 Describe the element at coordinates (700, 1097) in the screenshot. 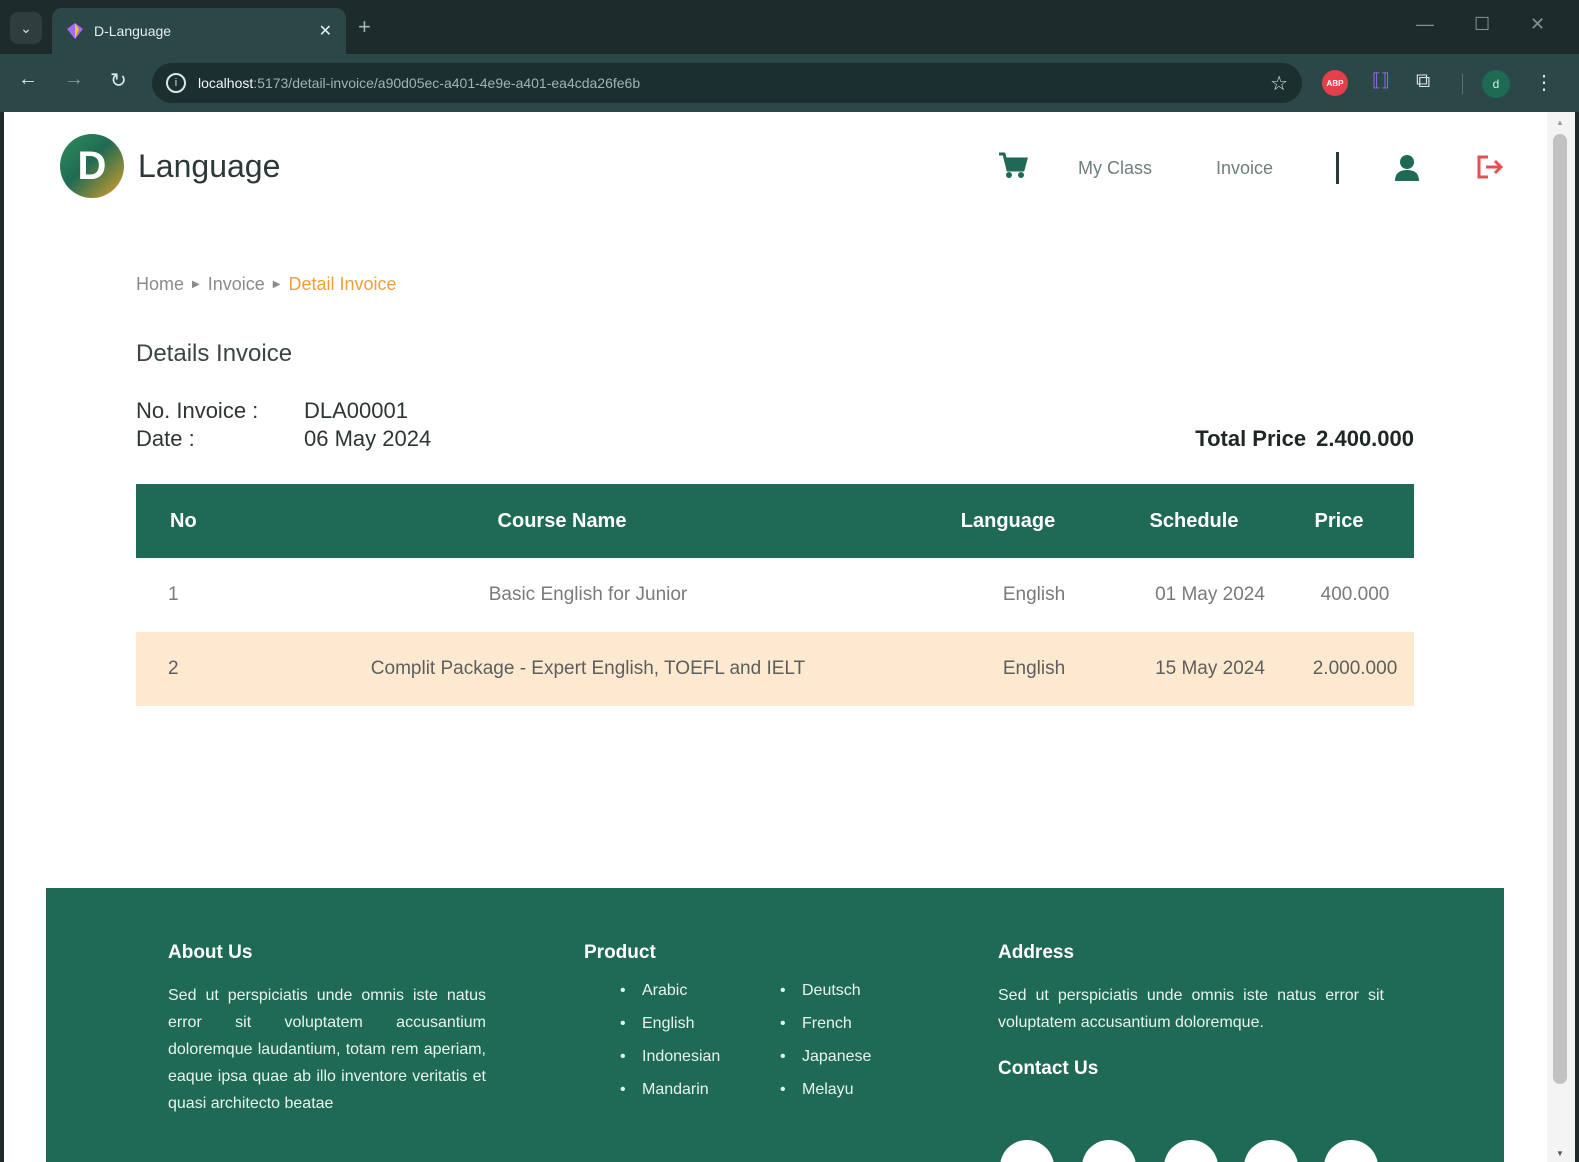

I see `footer-product-link: Mandarin` at that location.